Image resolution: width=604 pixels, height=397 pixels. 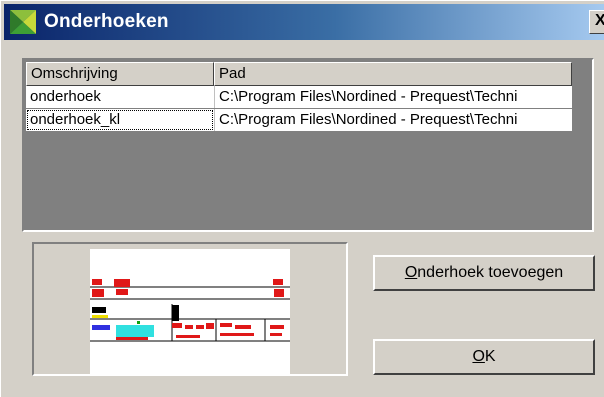 I want to click on ok-button-mnemonic: O, so click(x=478, y=356).